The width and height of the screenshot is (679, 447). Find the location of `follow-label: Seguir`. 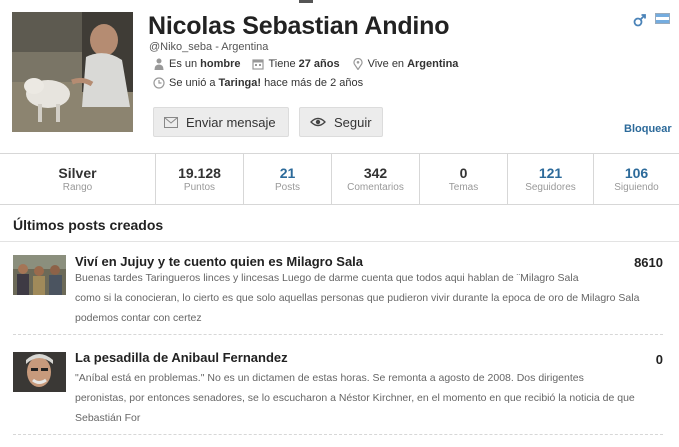

follow-label: Seguir is located at coordinates (353, 122).